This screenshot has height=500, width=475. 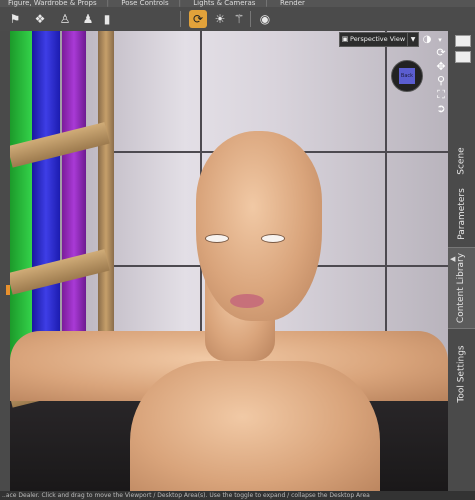 What do you see at coordinates (74, 206) in the screenshot?
I see `book` at bounding box center [74, 206].